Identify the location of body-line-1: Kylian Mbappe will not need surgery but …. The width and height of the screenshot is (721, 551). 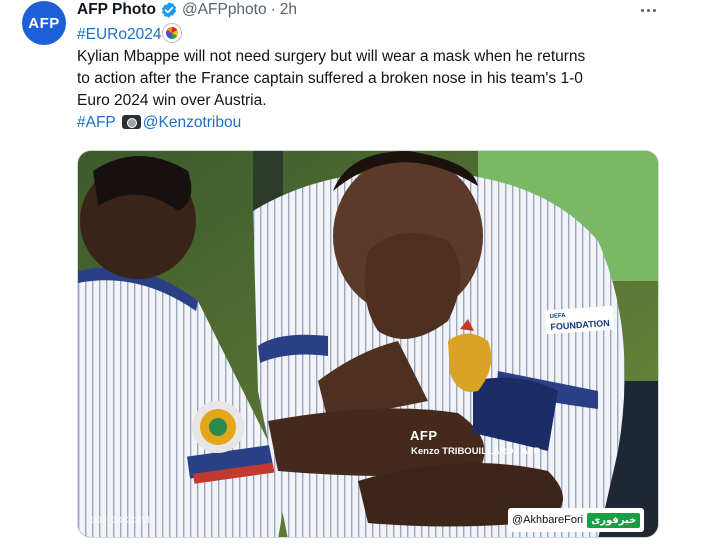
(331, 56).